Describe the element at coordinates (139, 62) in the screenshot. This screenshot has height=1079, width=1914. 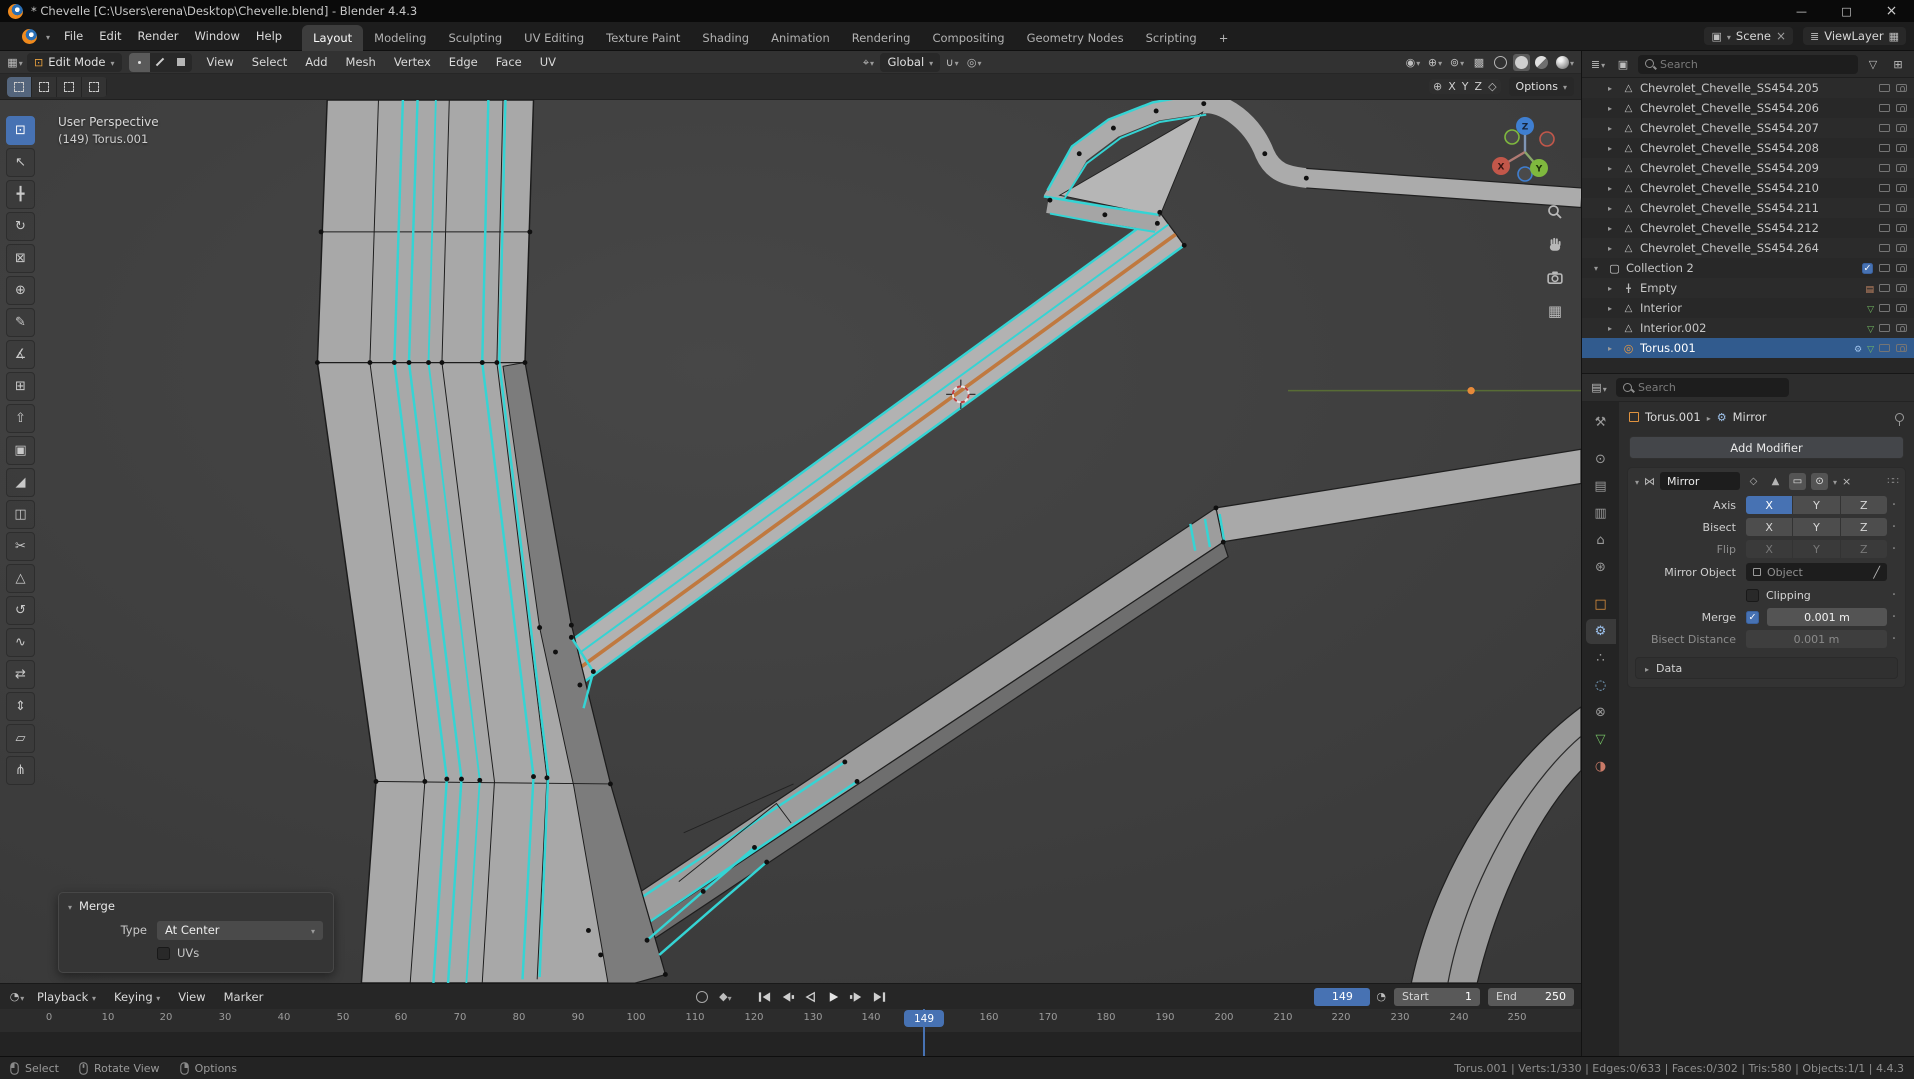
I see `vertex-select-button` at that location.